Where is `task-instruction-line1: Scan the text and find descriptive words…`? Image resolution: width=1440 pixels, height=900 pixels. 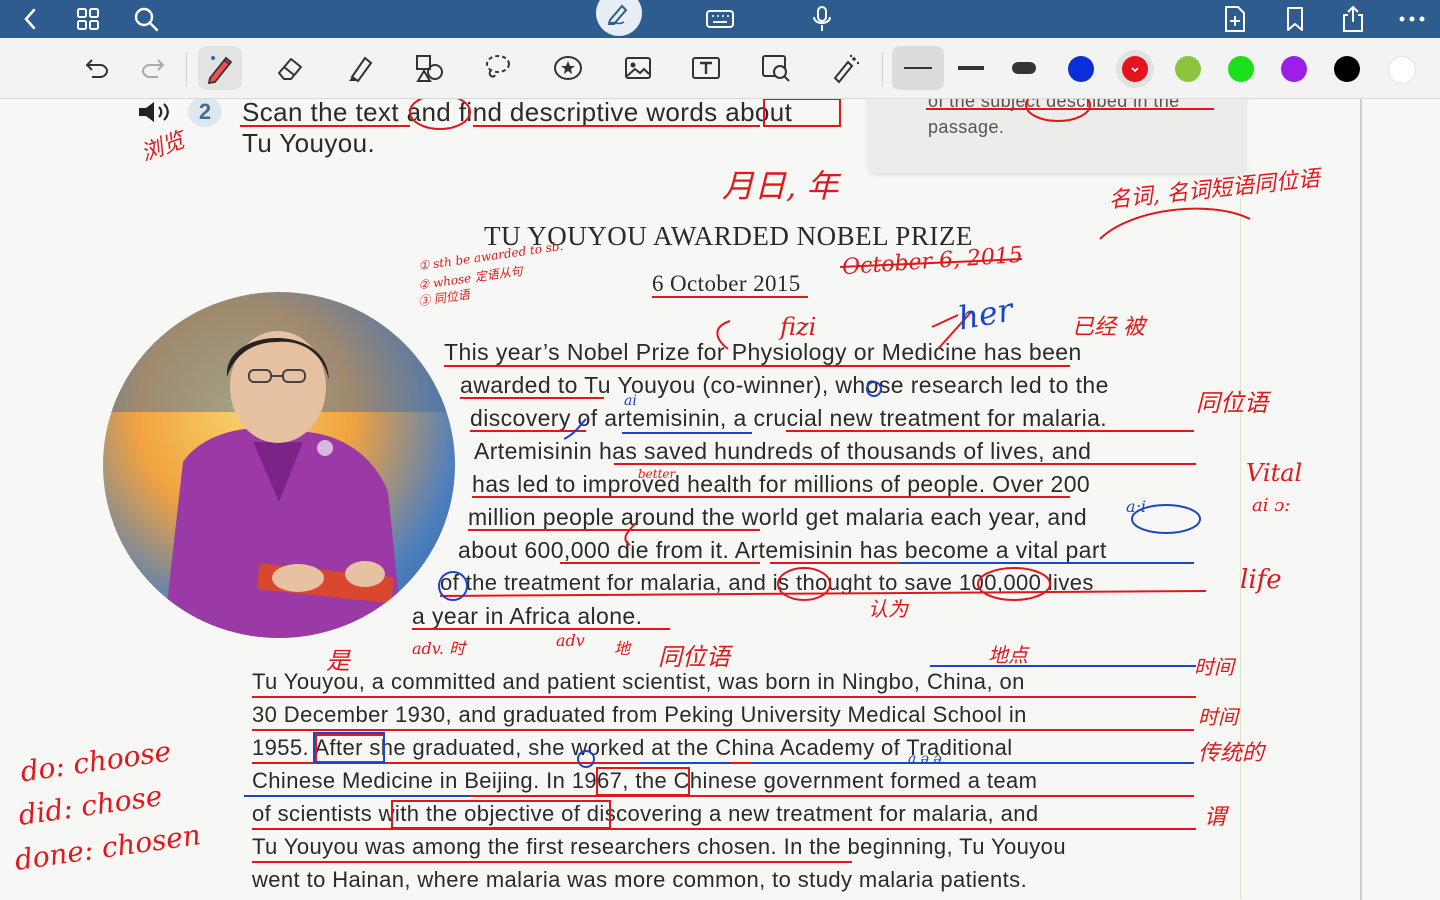 task-instruction-line1: Scan the text and find descriptive words… is located at coordinates (517, 113).